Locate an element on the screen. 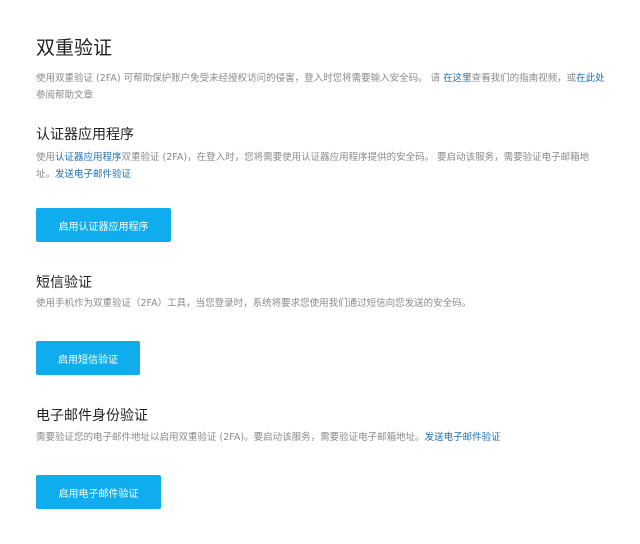 The width and height of the screenshot is (640, 544). help-article-link: 在此处 is located at coordinates (590, 78).